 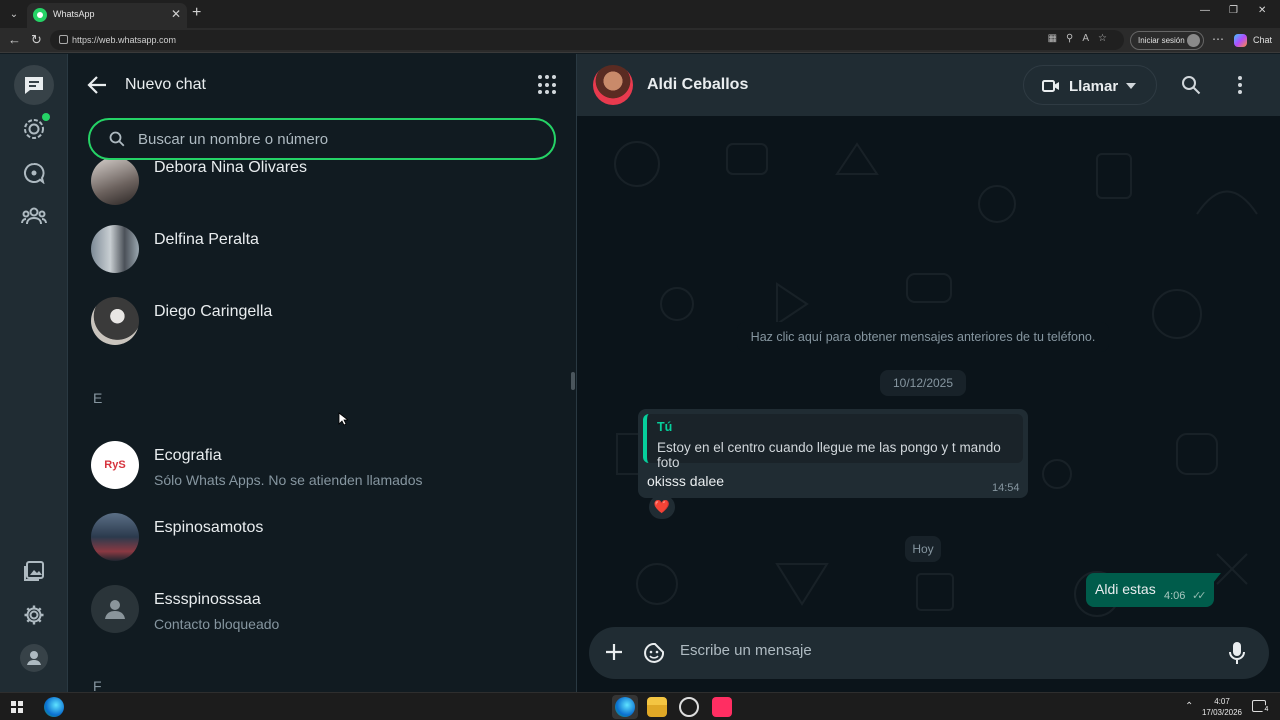 What do you see at coordinates (1240, 40) in the screenshot?
I see `copilot-icon` at bounding box center [1240, 40].